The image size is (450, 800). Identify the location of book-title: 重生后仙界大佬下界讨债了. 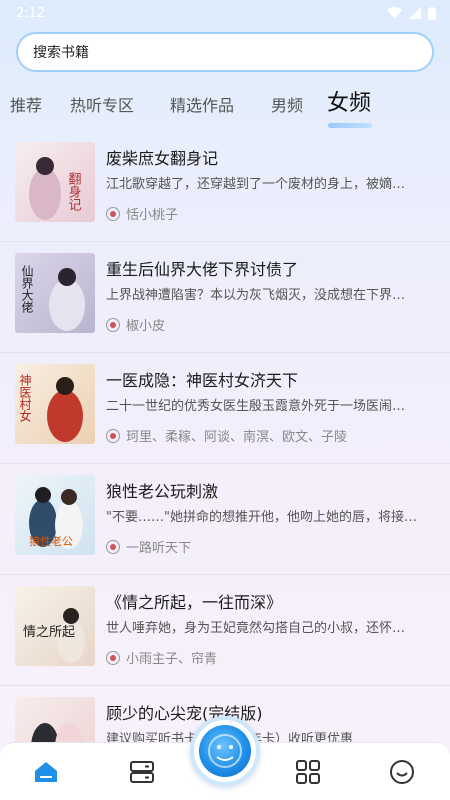
(271, 268).